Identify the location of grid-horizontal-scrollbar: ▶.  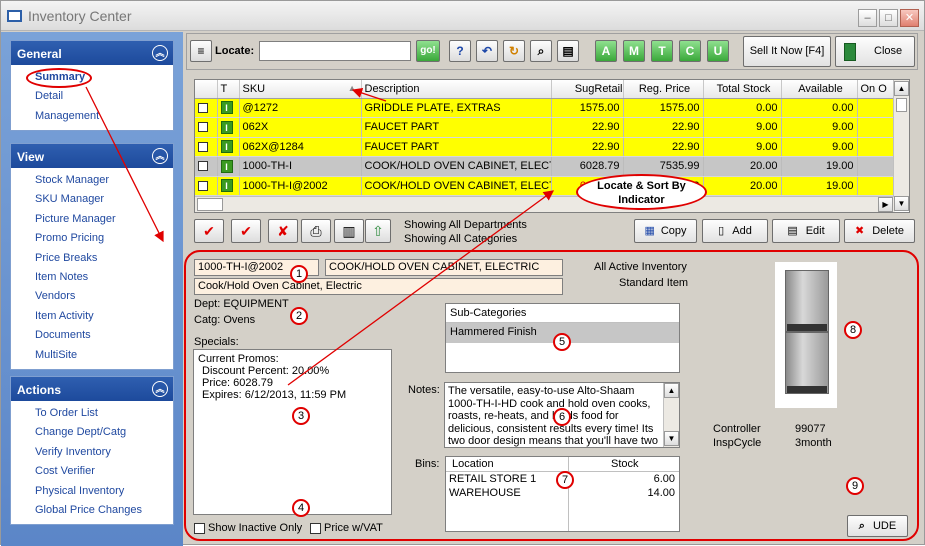
(545, 204).